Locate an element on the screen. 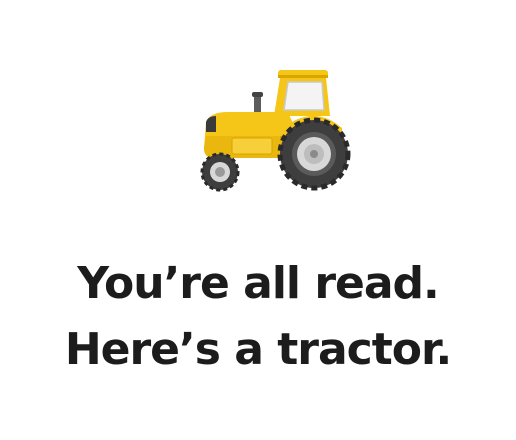  empty-state-title: You’re all read. is located at coordinates (258, 283).